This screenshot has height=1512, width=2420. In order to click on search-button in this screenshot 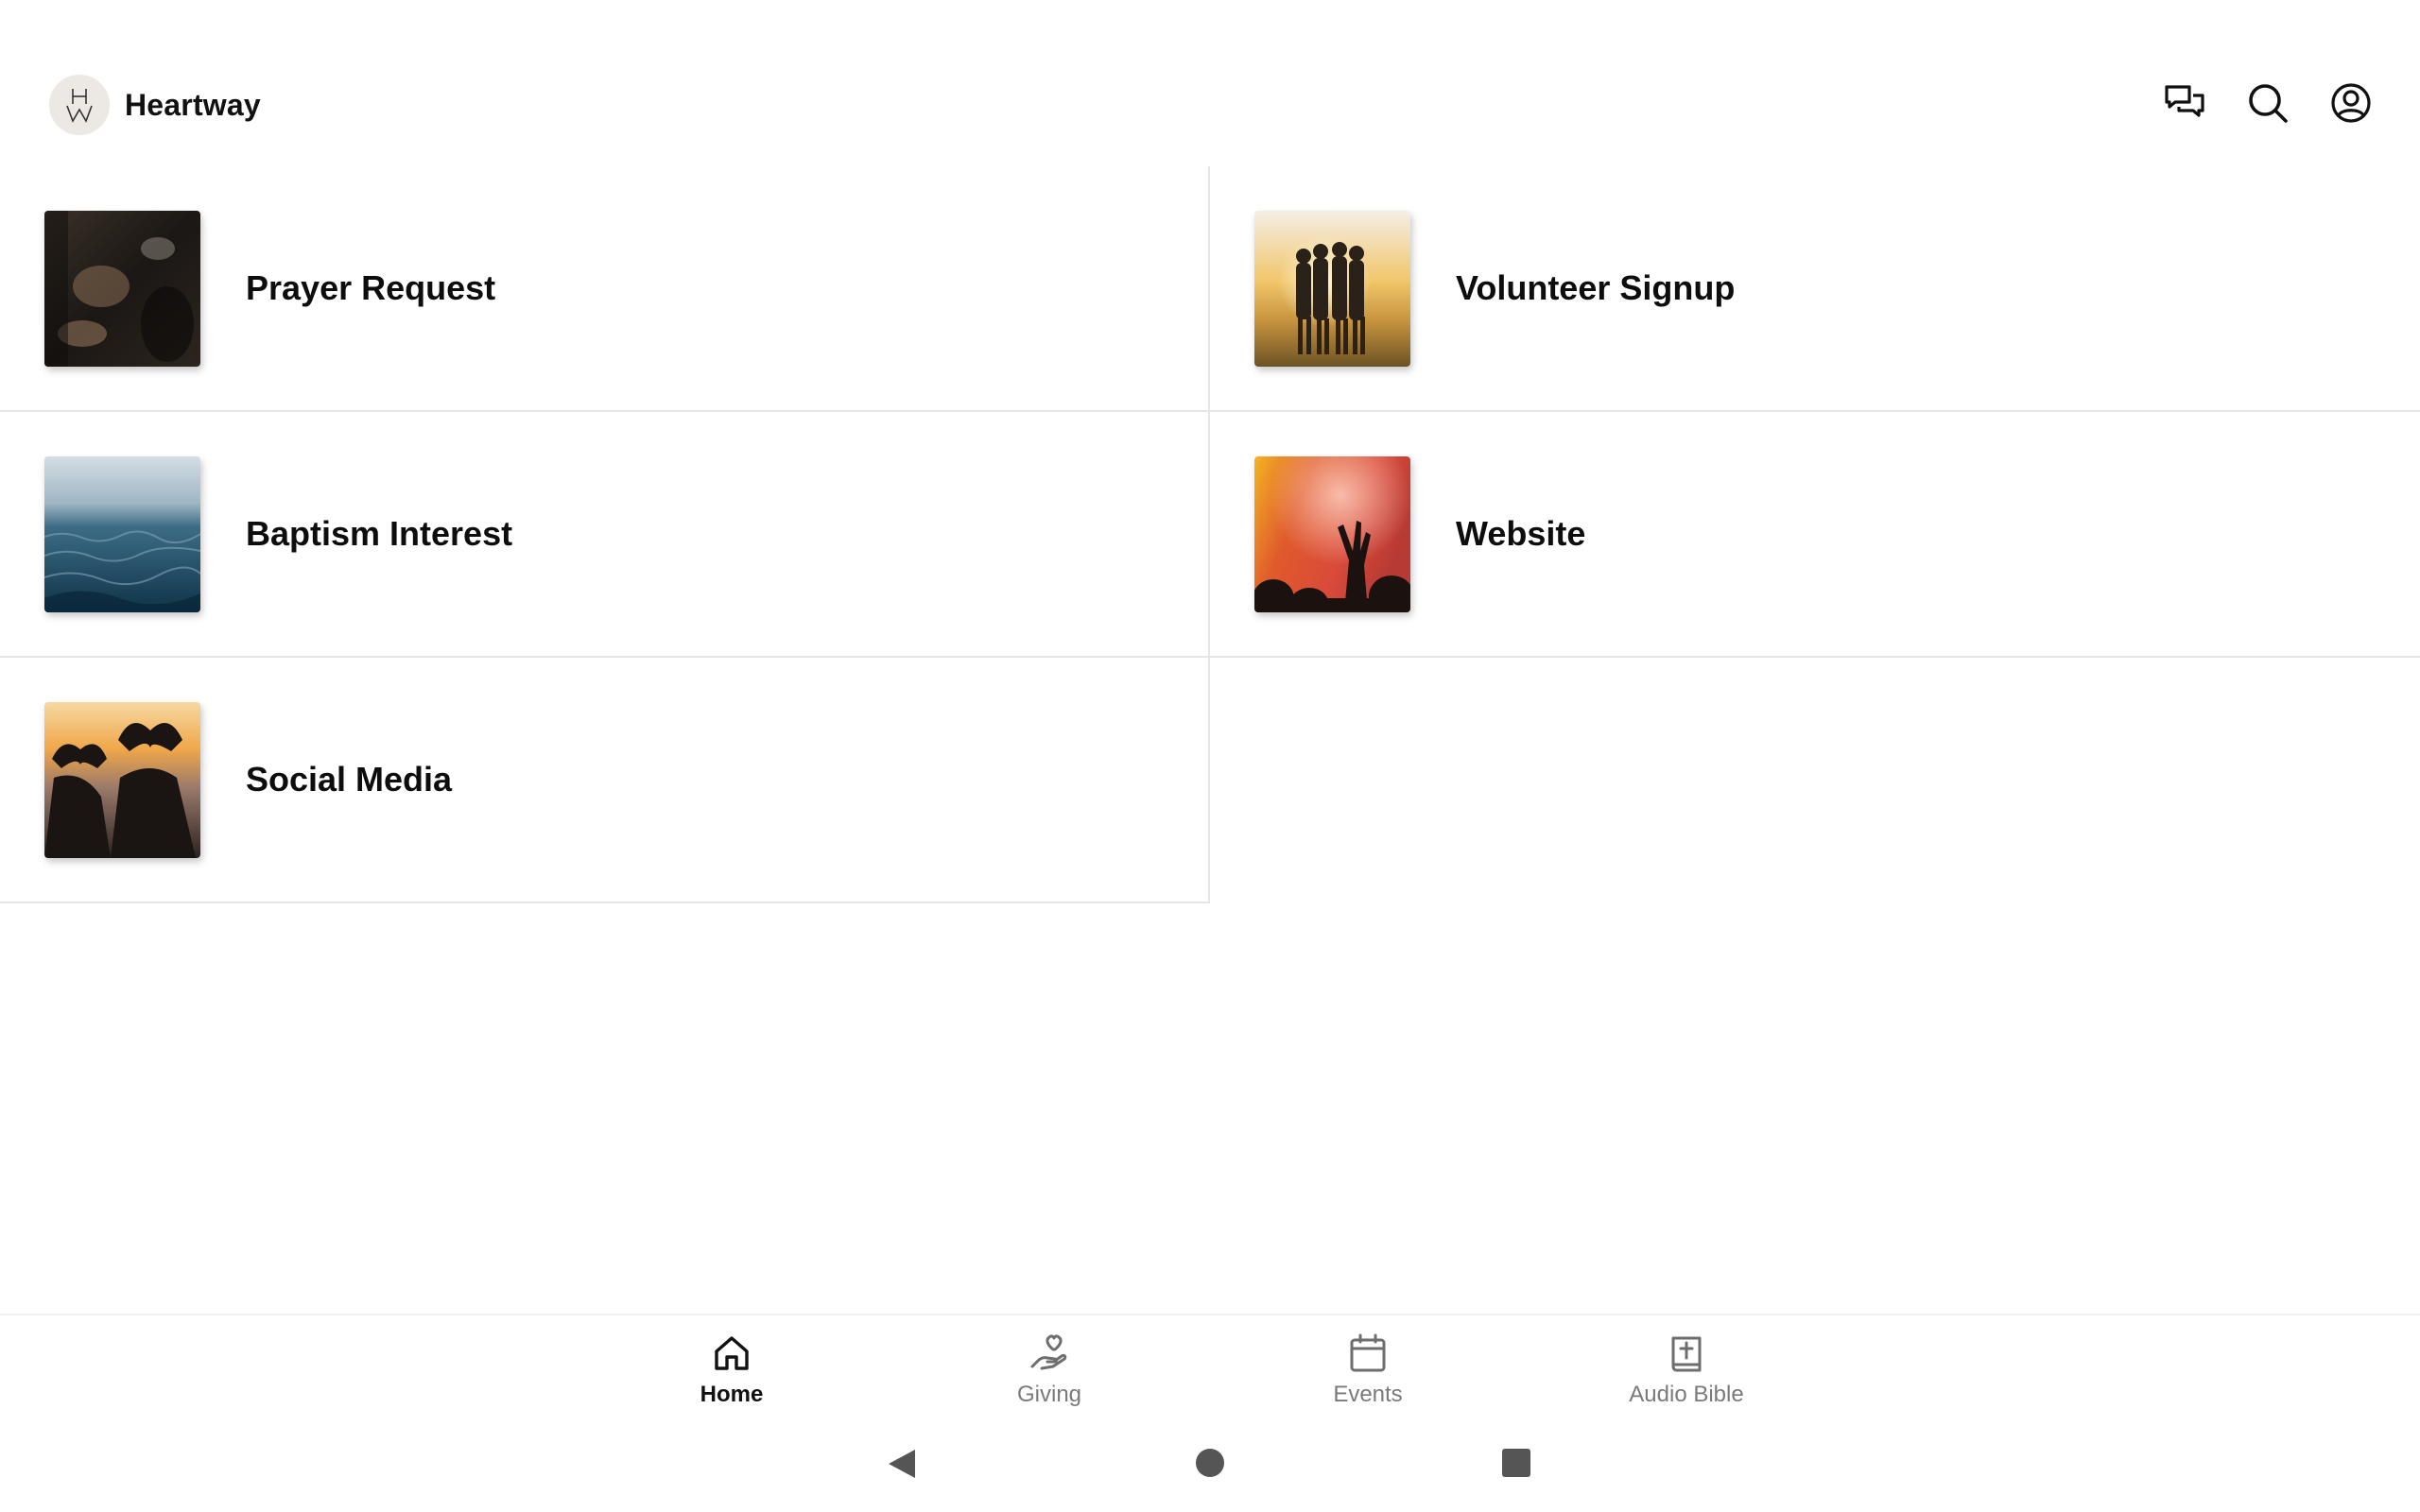, I will do `click(2268, 103)`.